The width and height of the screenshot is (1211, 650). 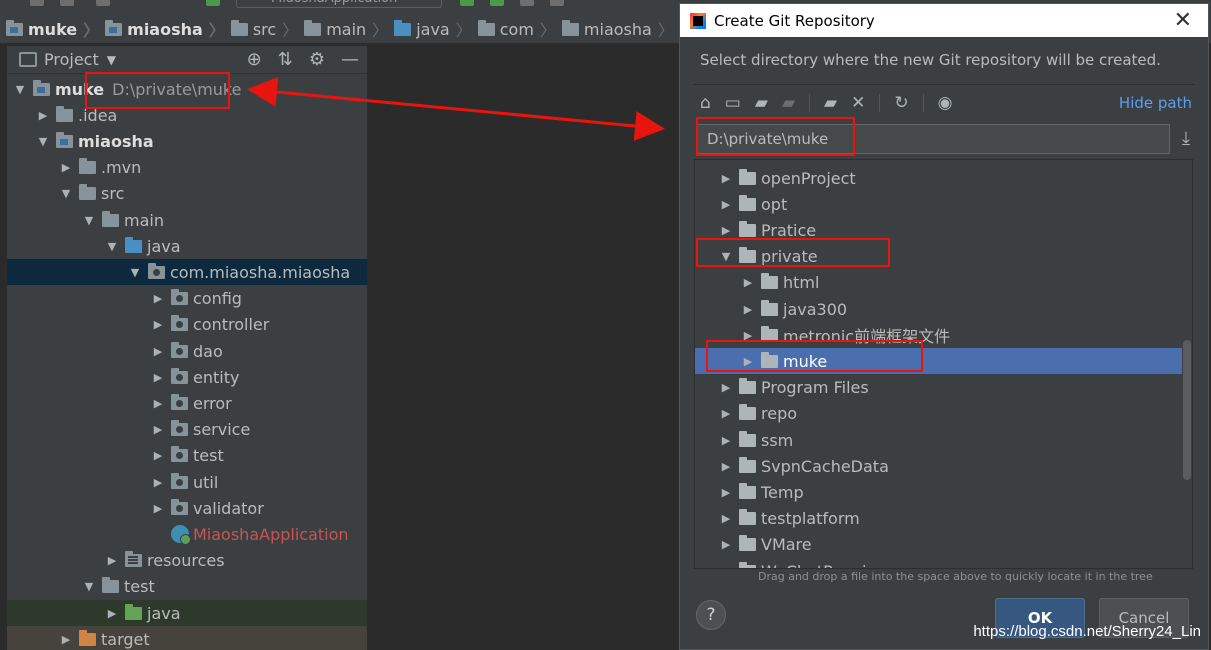 I want to click on directory-item: ▶ opt, so click(x=938, y=204).